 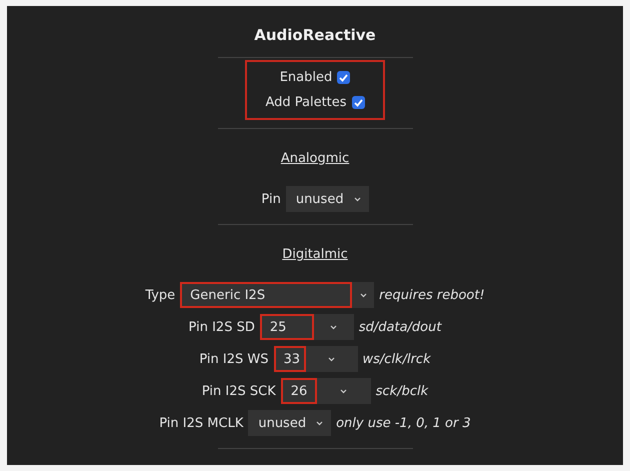 What do you see at coordinates (239, 391) in the screenshot?
I see `field-label: Pin I2S SCK` at bounding box center [239, 391].